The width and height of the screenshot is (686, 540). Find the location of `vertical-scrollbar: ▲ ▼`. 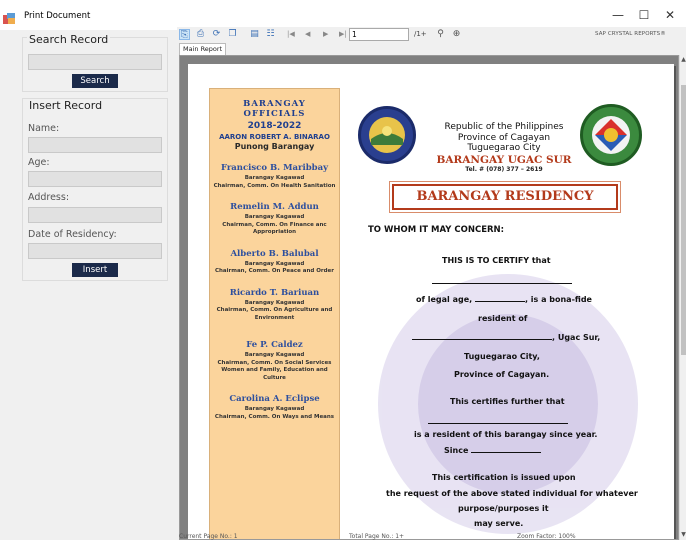

vertical-scrollbar: ▲ ▼ is located at coordinates (682, 297).